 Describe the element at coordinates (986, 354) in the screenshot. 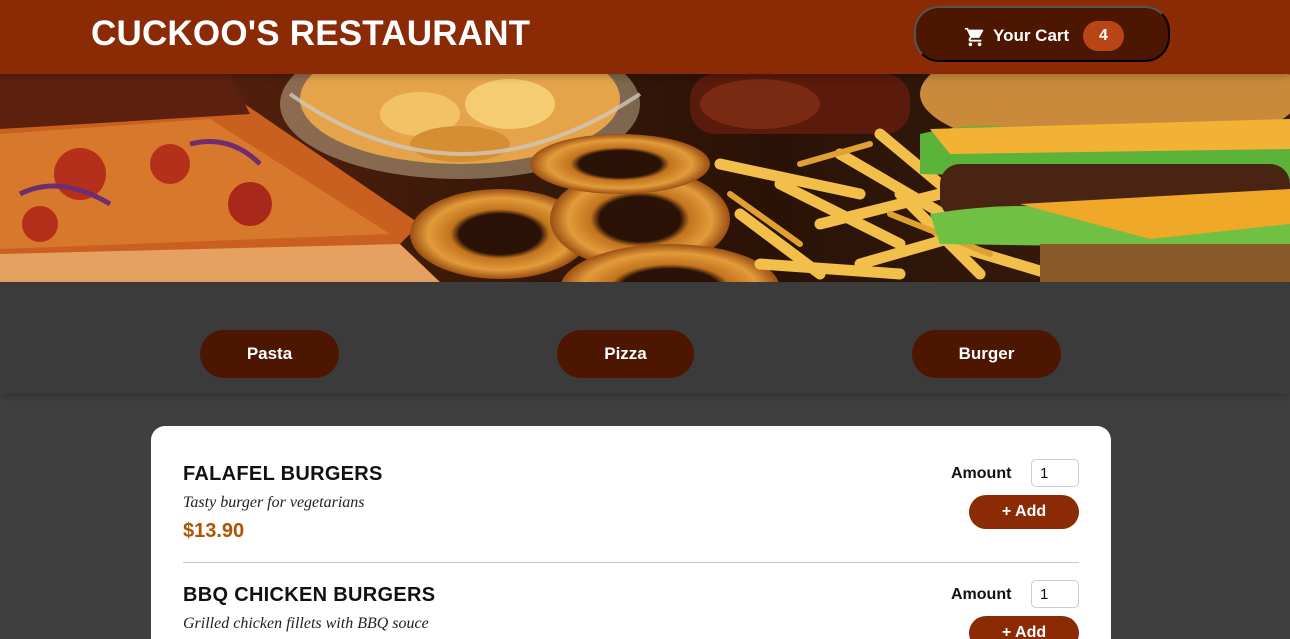

I see `category-burger-button: Burger` at that location.